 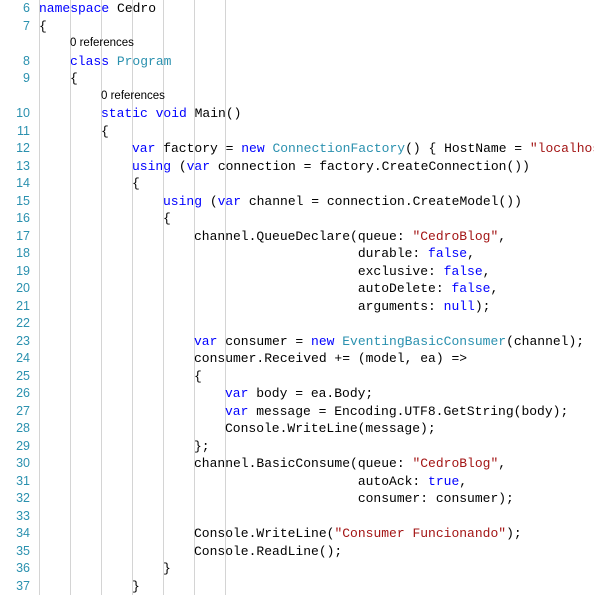 I want to click on code-line: autoAck: true,, so click(x=394, y=482).